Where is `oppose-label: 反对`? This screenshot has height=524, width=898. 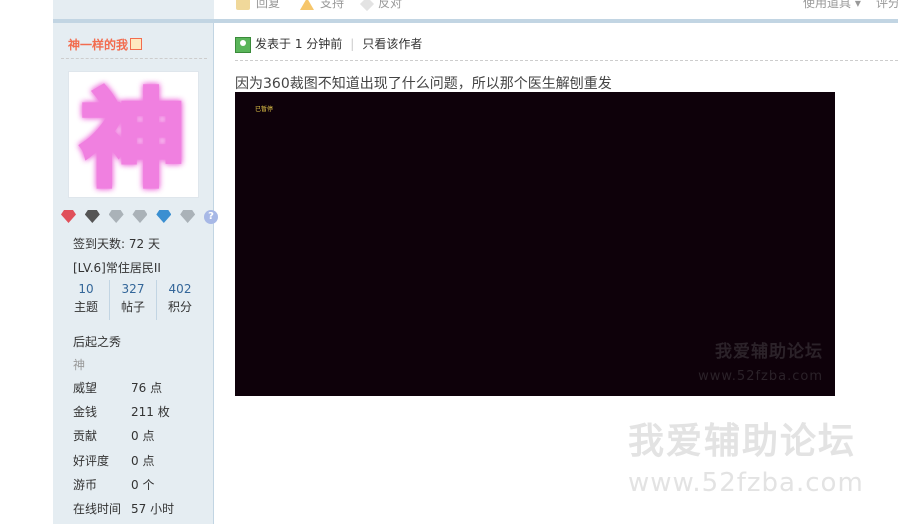 oppose-label: 反对 is located at coordinates (390, 5).